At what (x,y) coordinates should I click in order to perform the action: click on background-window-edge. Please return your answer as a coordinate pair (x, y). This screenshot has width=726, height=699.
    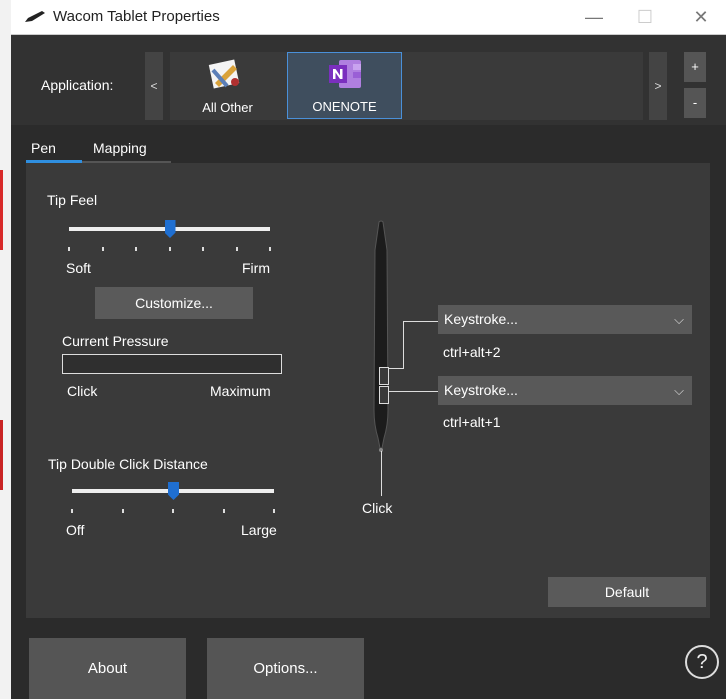
    Looking at the image, I should click on (5, 349).